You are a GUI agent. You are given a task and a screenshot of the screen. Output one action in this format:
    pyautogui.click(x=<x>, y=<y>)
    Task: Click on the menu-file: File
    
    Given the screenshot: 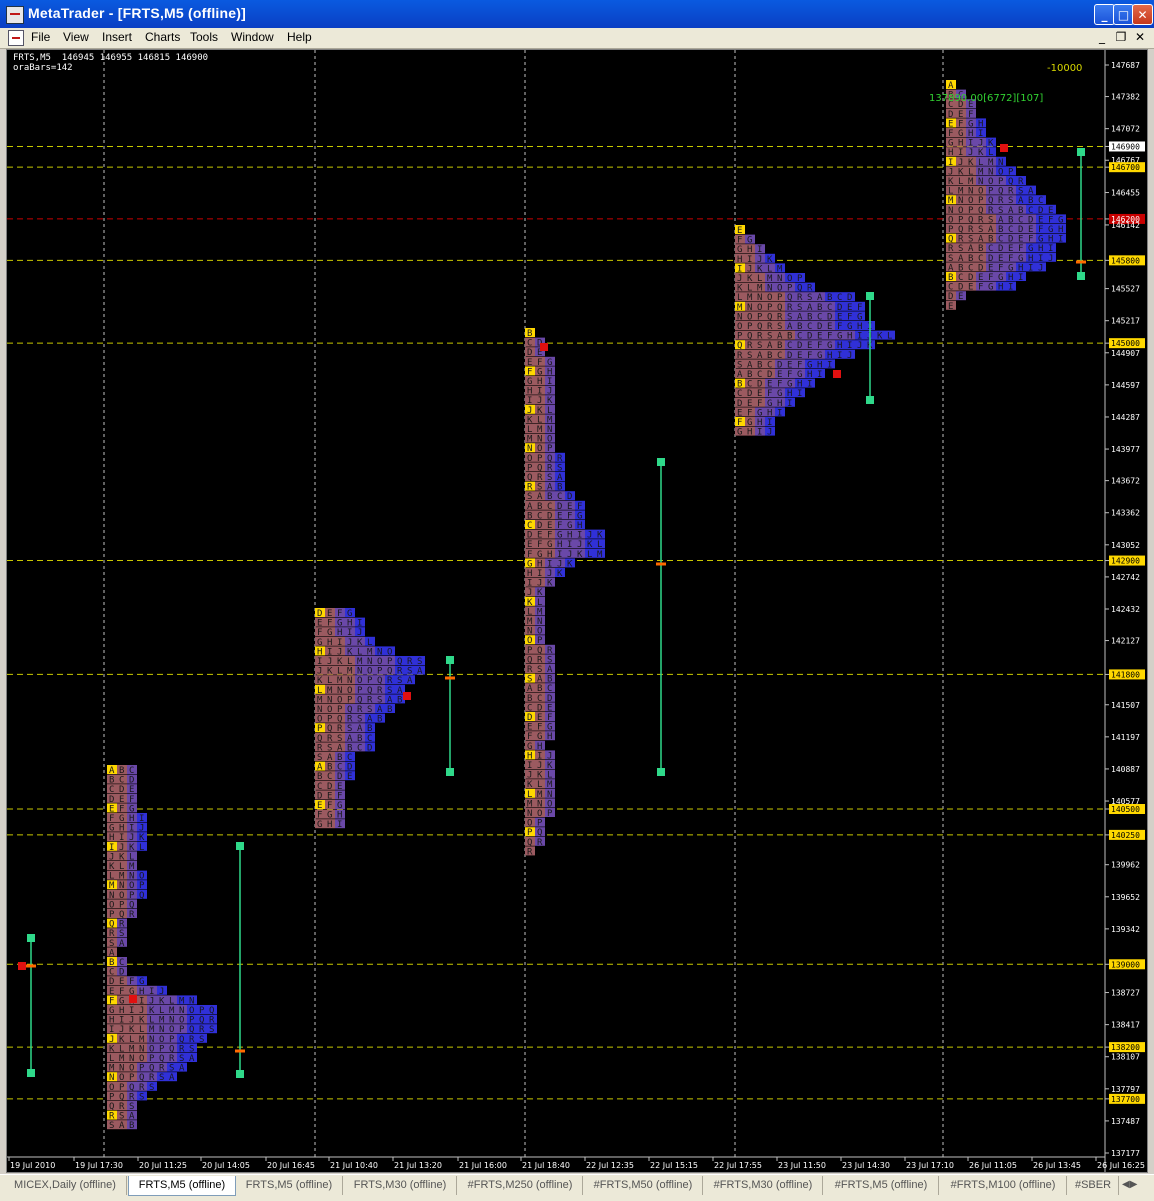 What is the action you would take?
    pyautogui.click(x=40, y=37)
    